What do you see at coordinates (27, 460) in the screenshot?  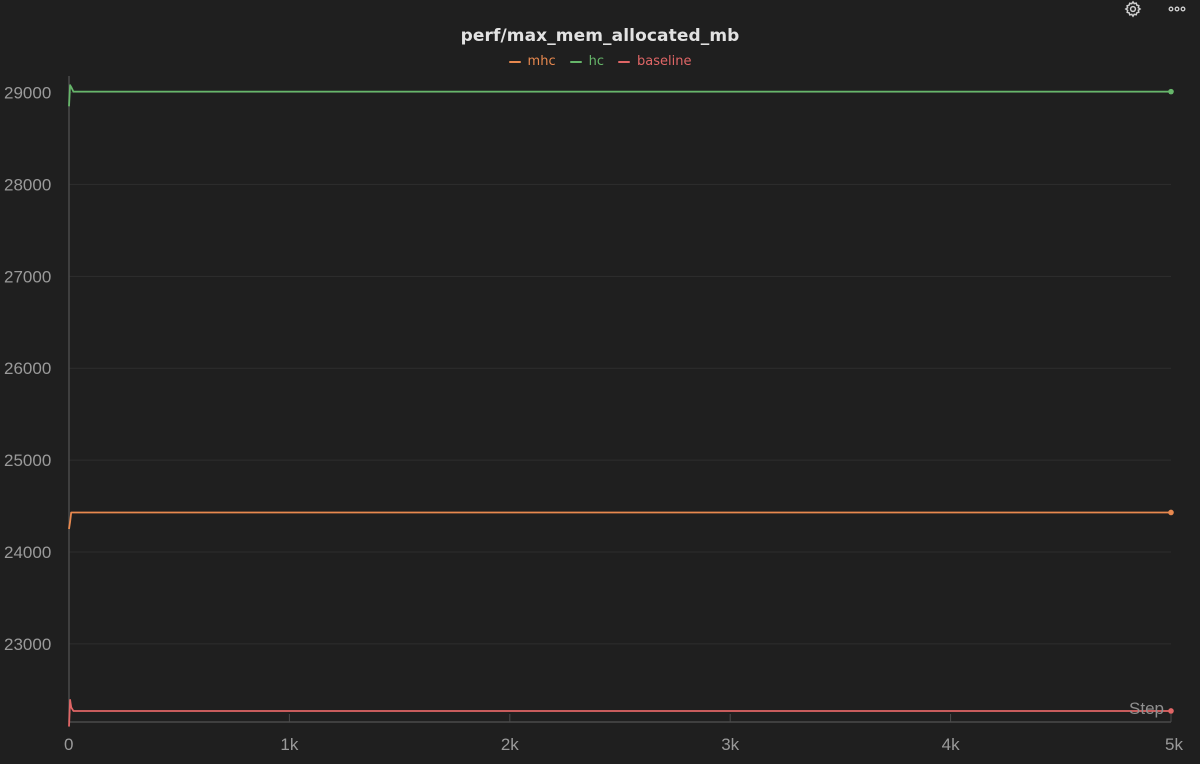 I see `y-tick-label: 25000` at bounding box center [27, 460].